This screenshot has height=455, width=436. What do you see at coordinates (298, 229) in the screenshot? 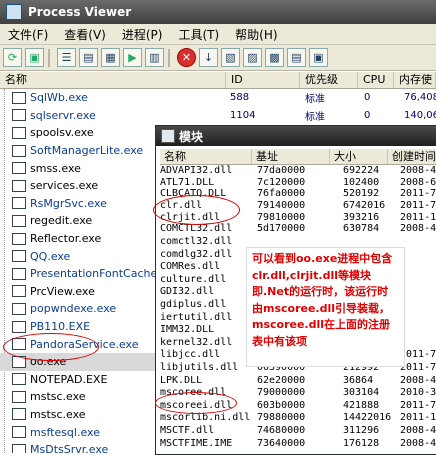
I see `module-row: COMCTL32.dll 5d170000 630784 2008-4` at bounding box center [298, 229].